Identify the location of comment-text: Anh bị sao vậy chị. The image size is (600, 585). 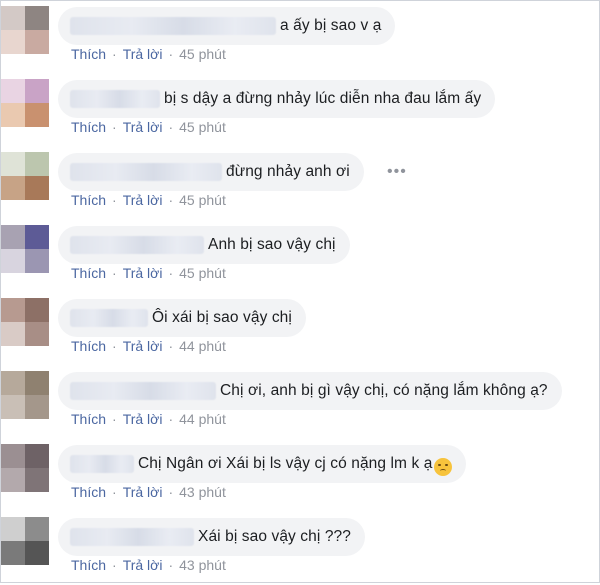
(272, 244).